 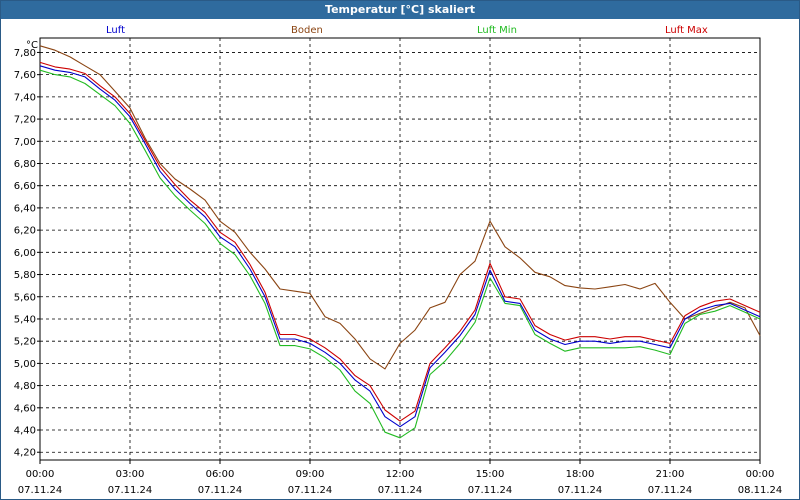 What do you see at coordinates (130, 474) in the screenshot?
I see `x-tick-label-time: 03:00` at bounding box center [130, 474].